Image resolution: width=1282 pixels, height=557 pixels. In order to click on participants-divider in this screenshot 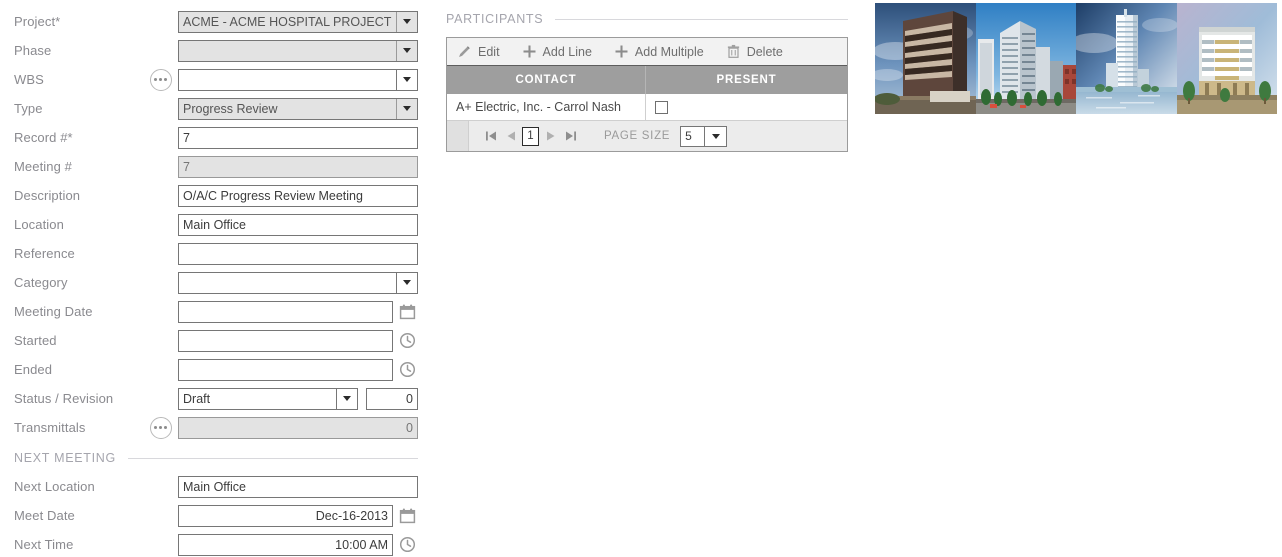, I will do `click(701, 19)`.